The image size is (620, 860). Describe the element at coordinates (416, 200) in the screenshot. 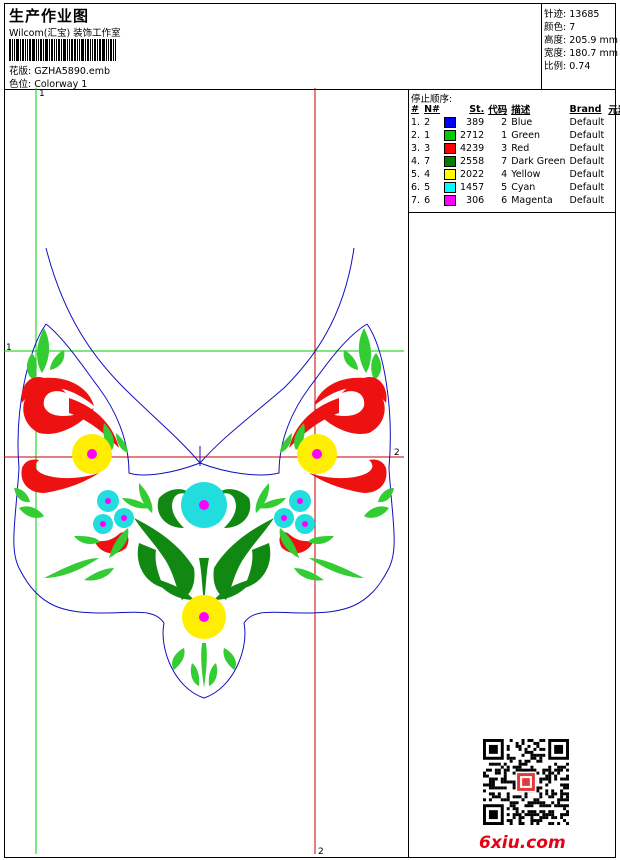

I see `row-index: 7.` at that location.